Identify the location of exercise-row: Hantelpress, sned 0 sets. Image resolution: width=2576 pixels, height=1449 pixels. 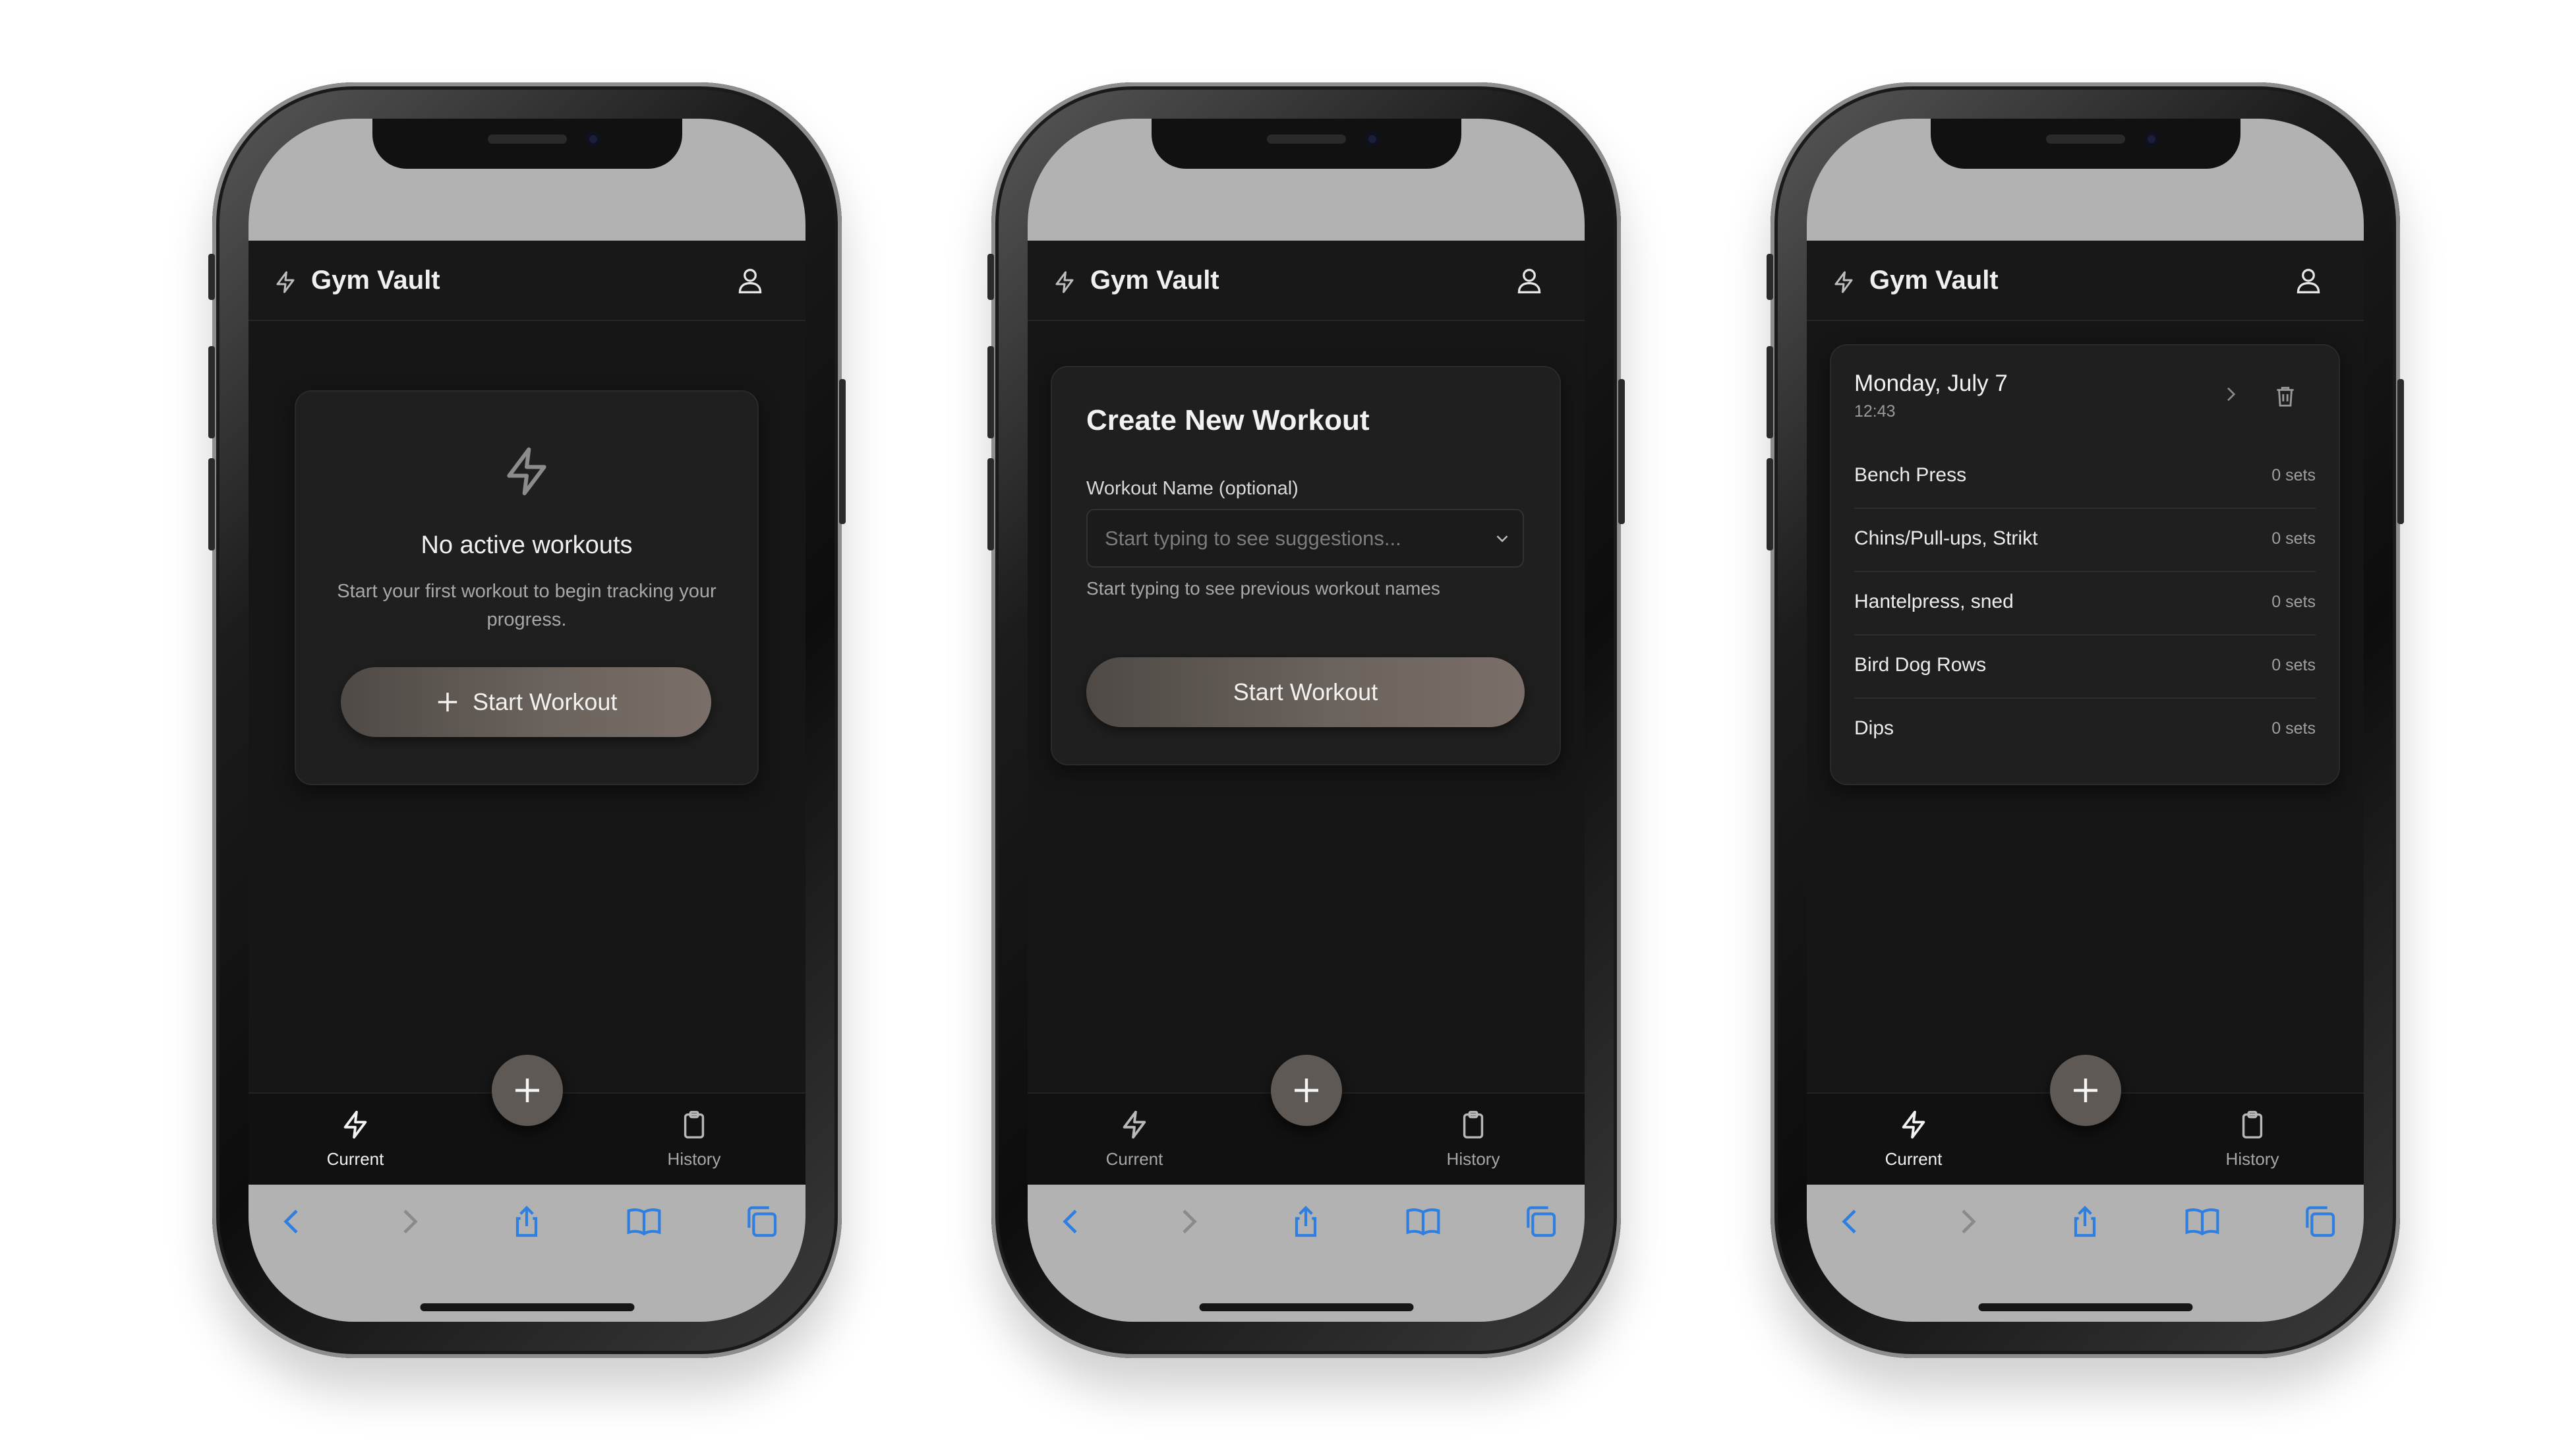
(2085, 603).